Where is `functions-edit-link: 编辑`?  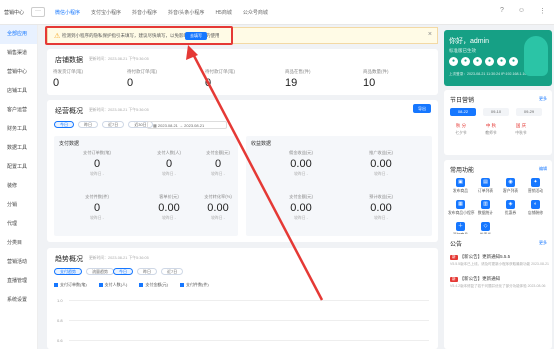
functions-edit-link: 编辑 is located at coordinates (543, 169).